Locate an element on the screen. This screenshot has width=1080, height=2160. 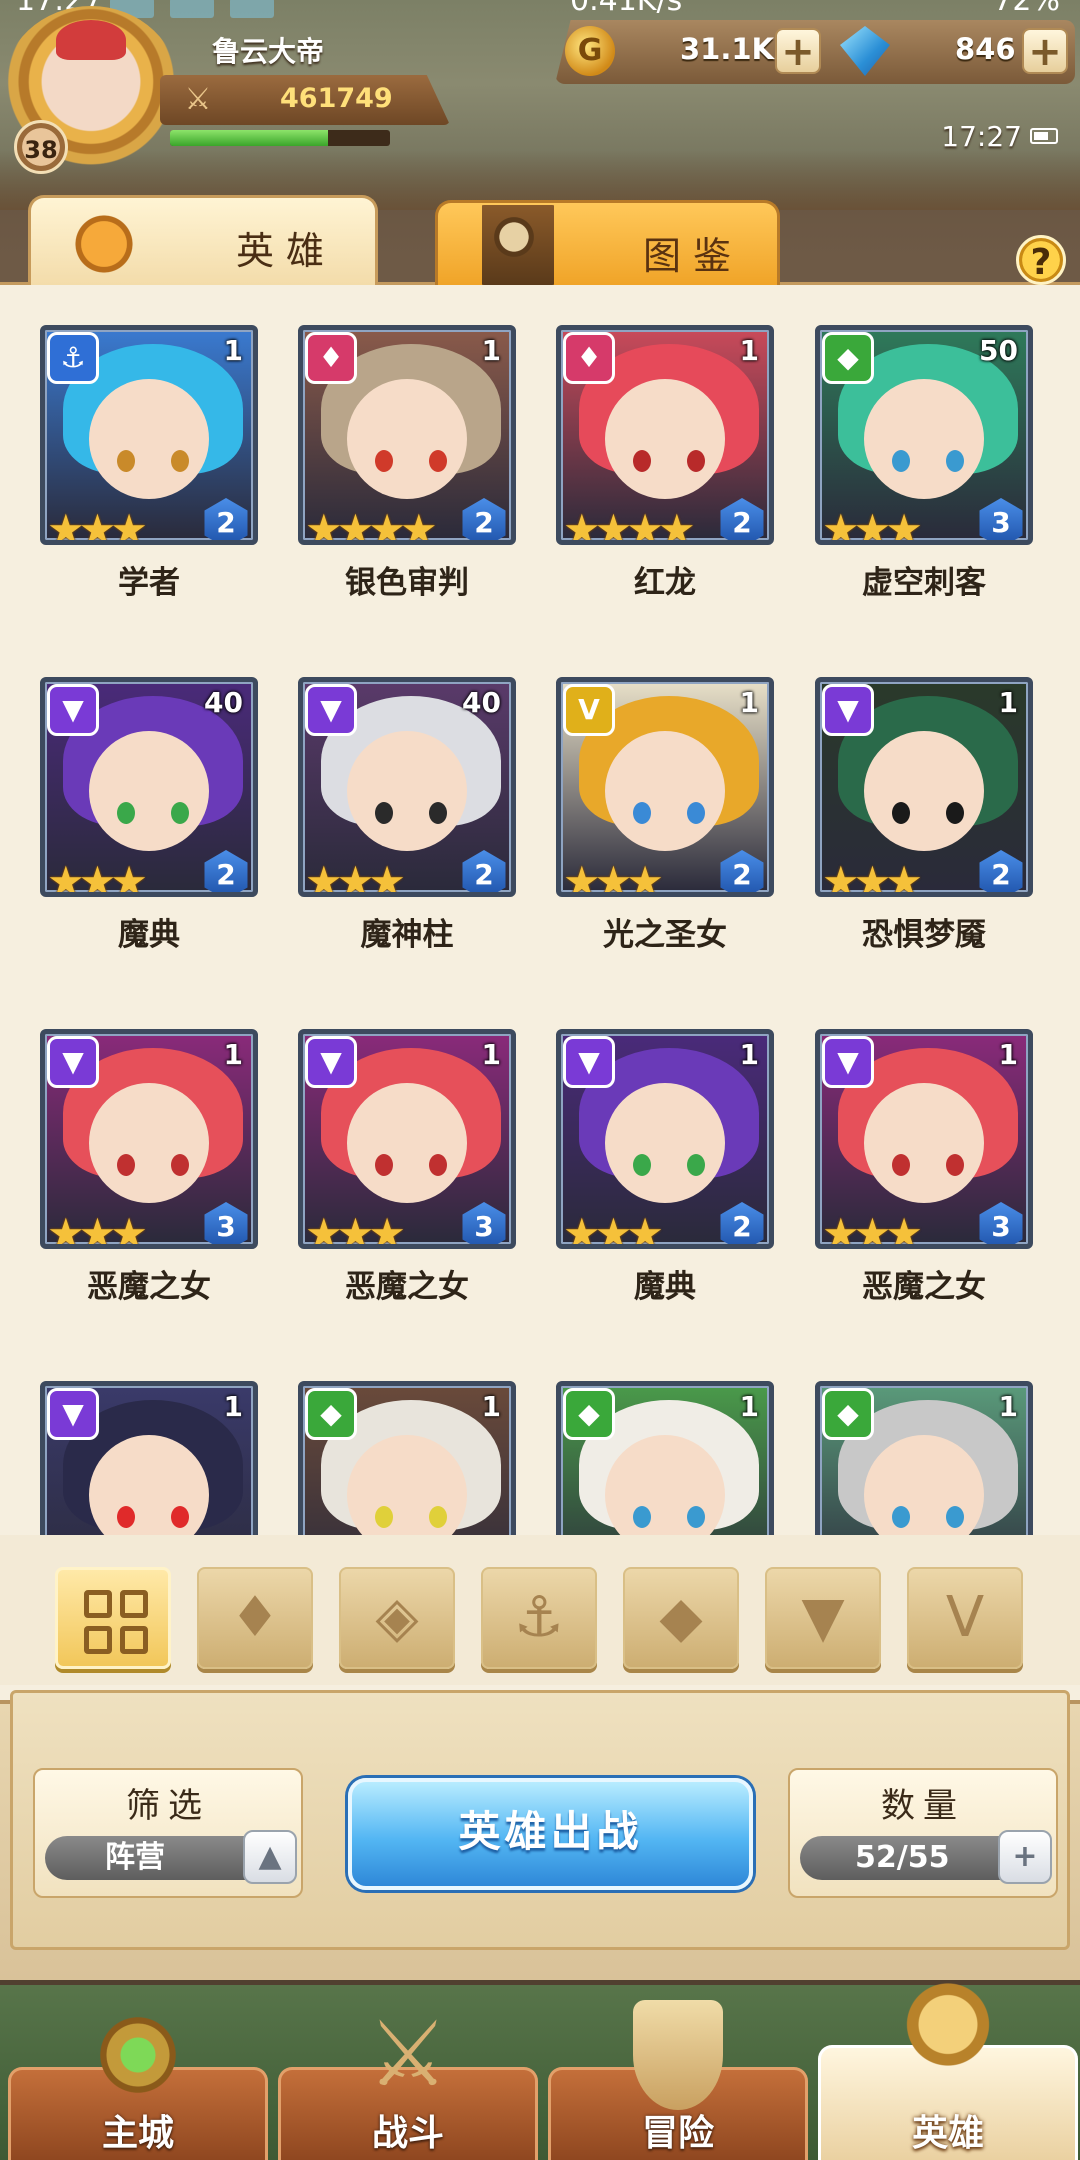
nav-battle: ⚔ 战斗 is located at coordinates (408, 2081).